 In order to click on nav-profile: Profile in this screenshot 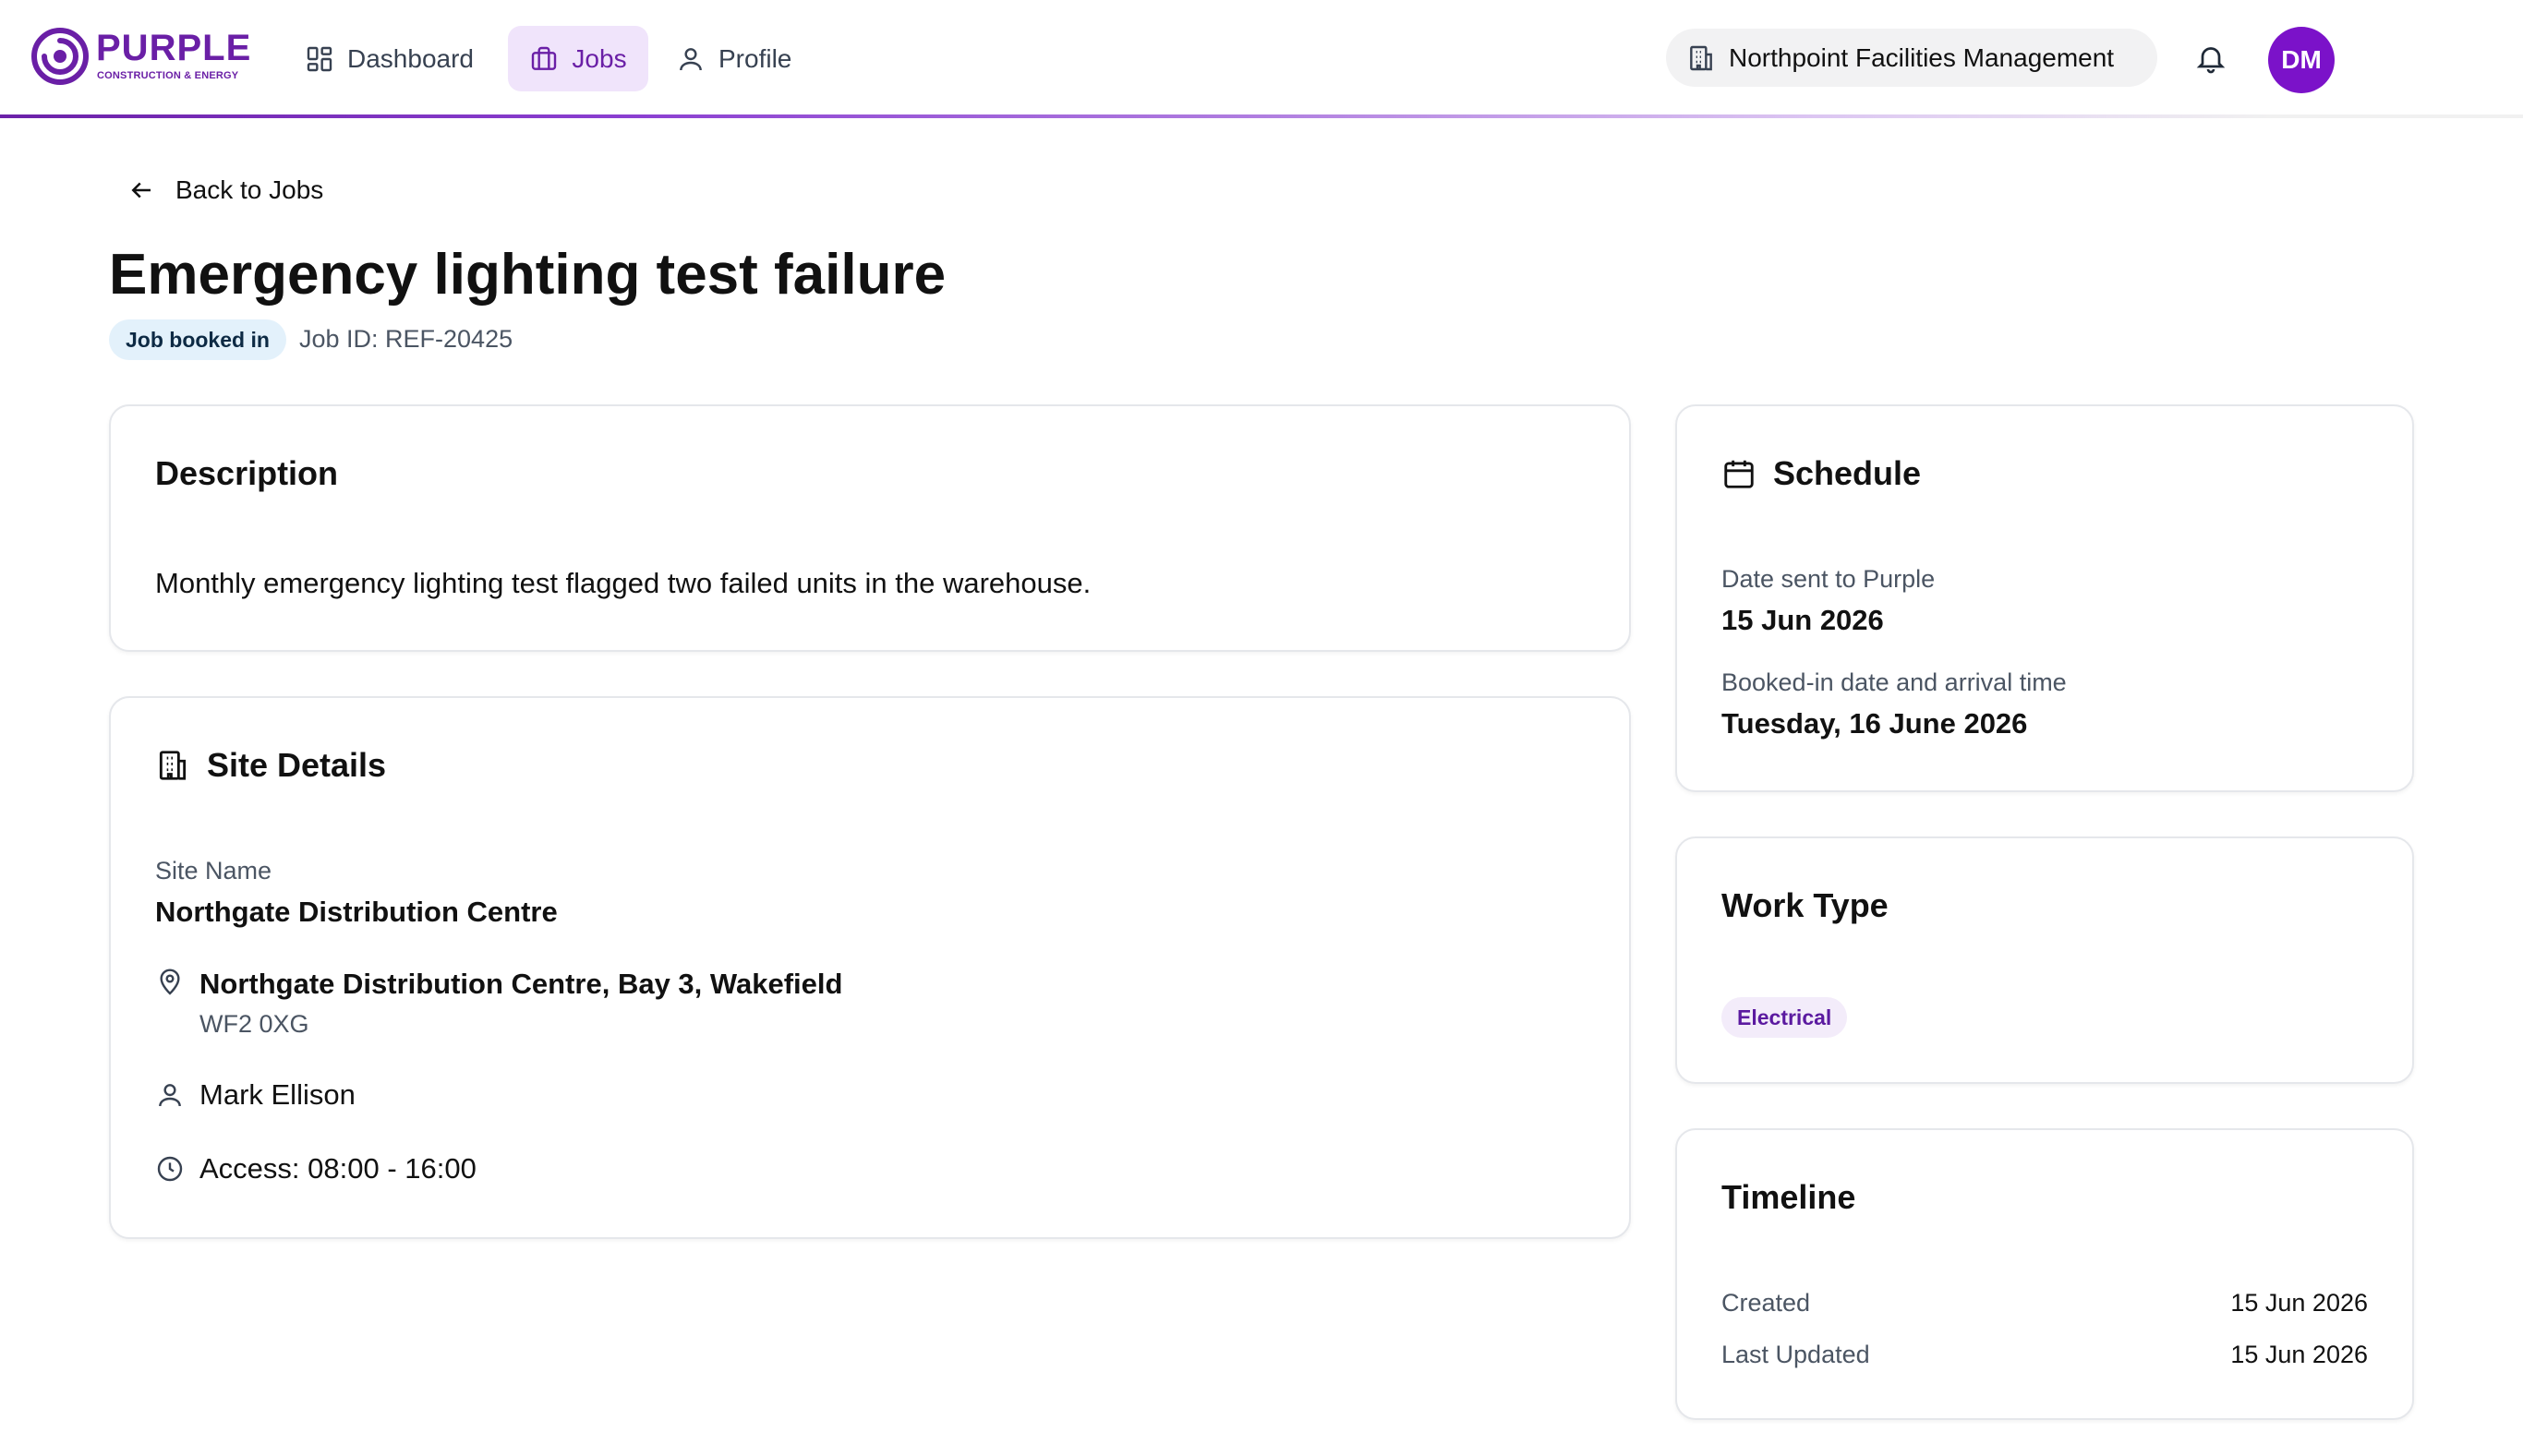, I will do `click(746, 58)`.